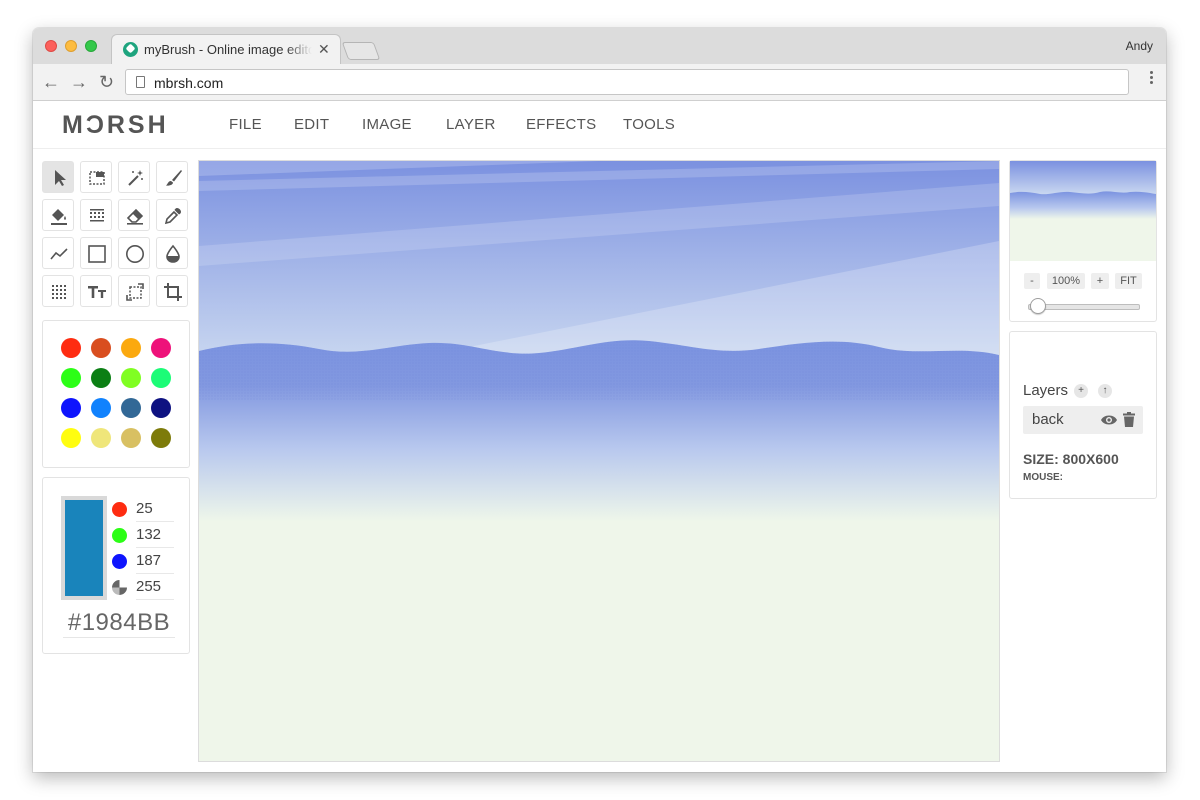 This screenshot has height=800, width=1200. Describe the element at coordinates (155, 589) in the screenshot. I see `alpha-value: 255` at that location.